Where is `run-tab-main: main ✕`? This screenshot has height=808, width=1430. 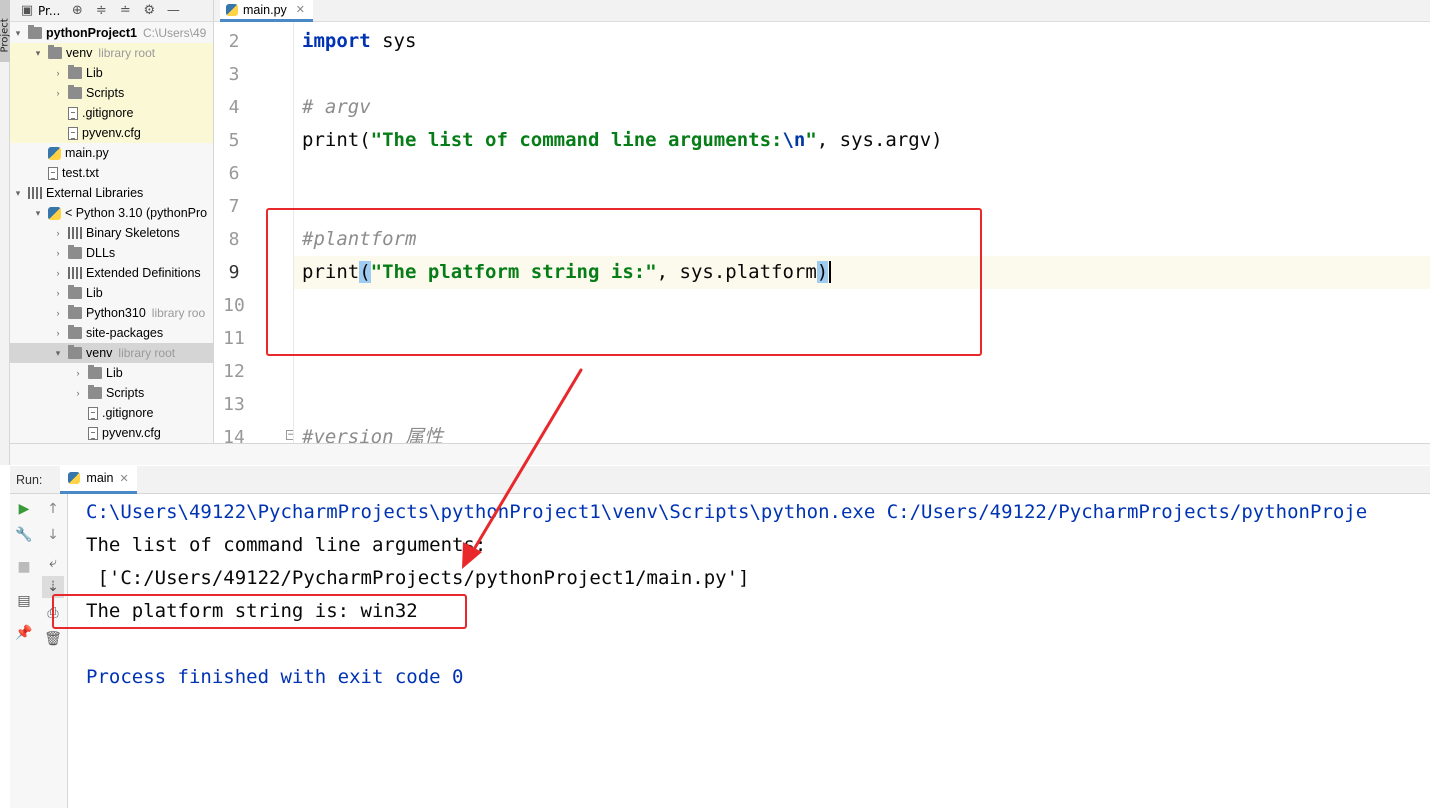 run-tab-main: main ✕ is located at coordinates (98, 479).